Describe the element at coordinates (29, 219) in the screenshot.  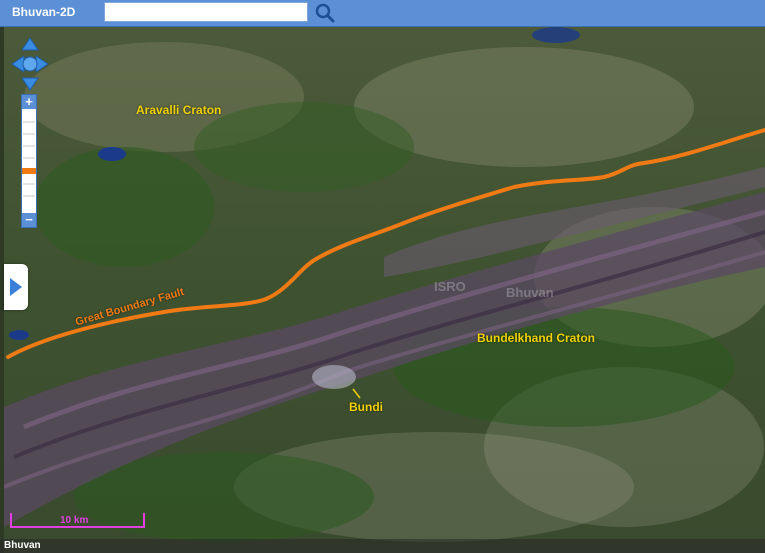
I see `zoom-out-label: −` at that location.